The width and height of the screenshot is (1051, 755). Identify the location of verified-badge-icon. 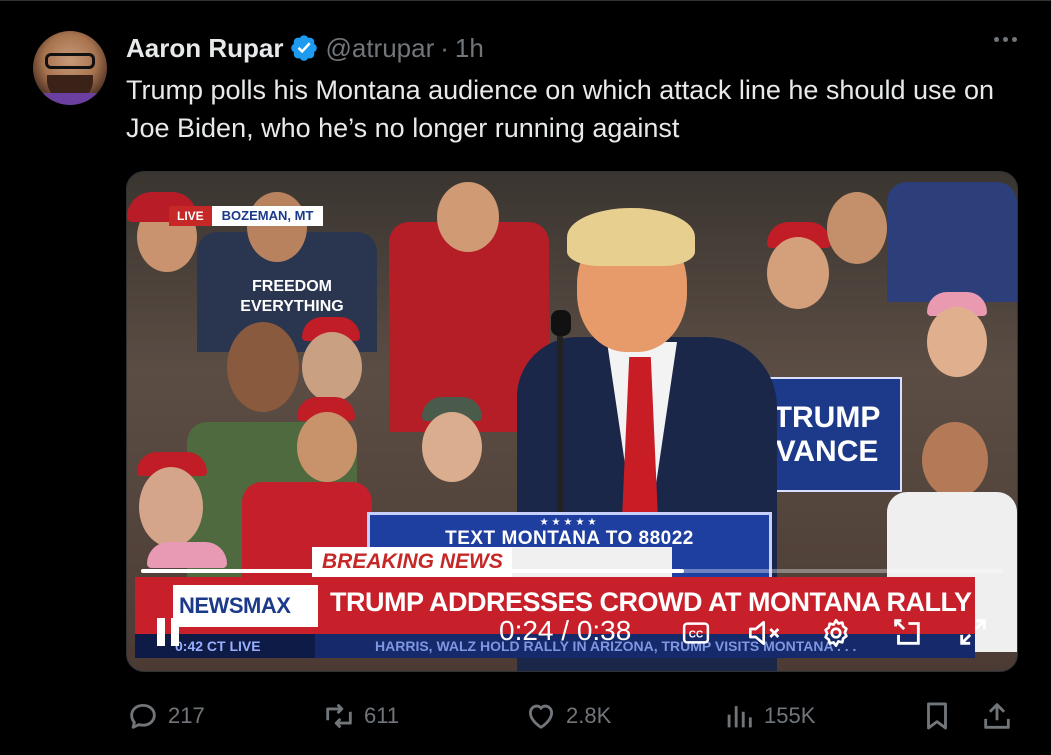
(304, 48).